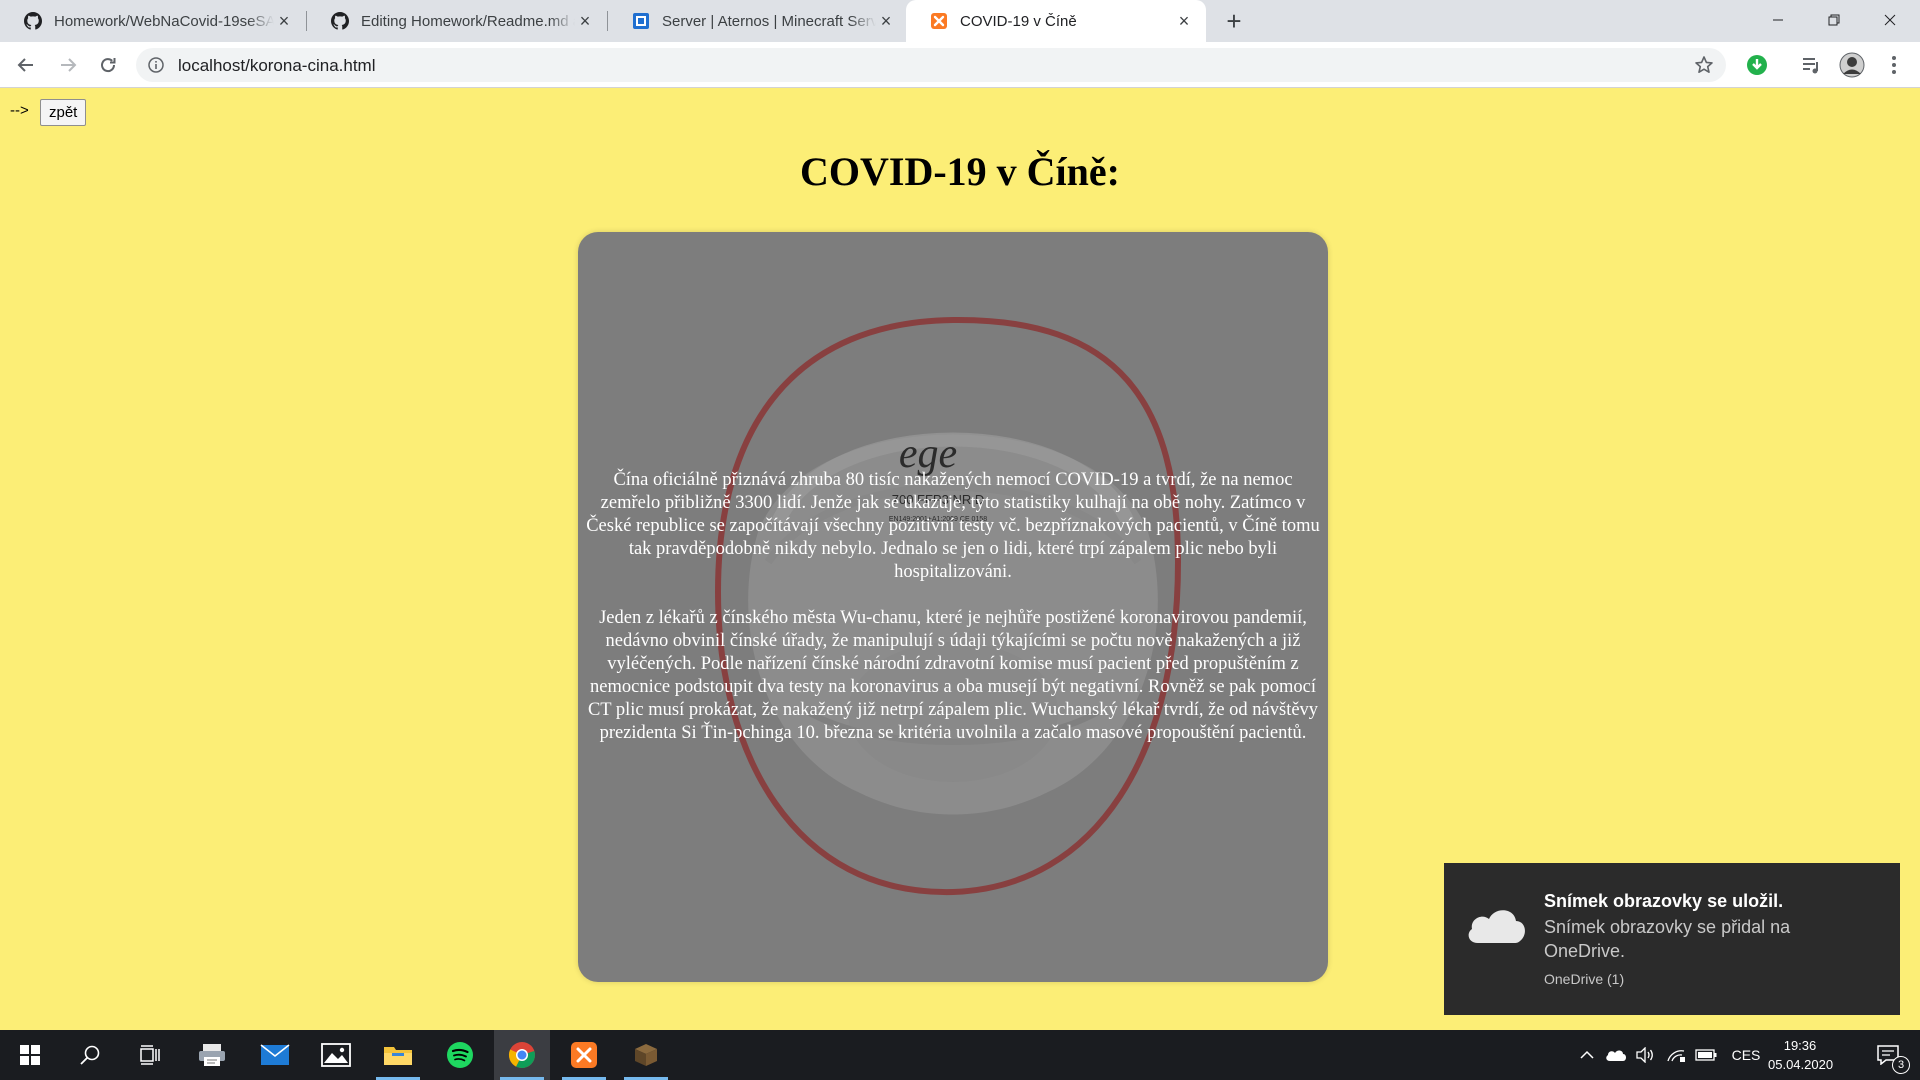  I want to click on taskbar-app-printer, so click(212, 1055).